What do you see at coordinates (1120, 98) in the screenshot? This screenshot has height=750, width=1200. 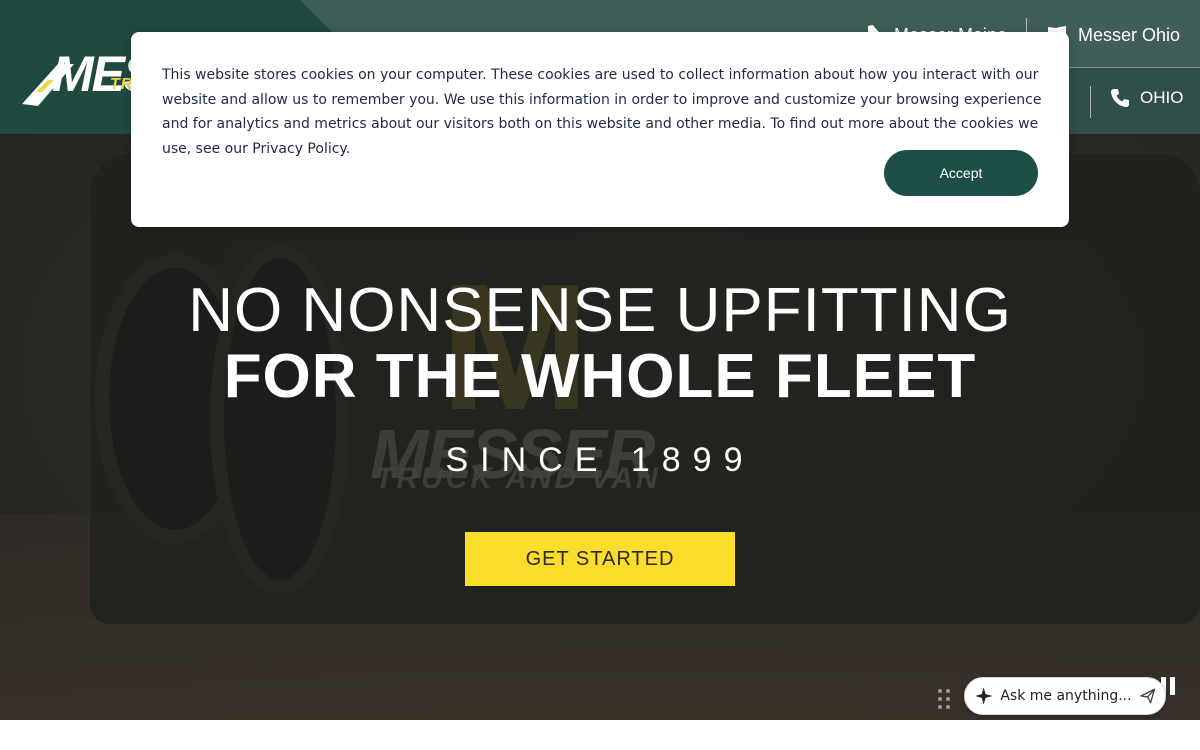 I see `phone-icon` at bounding box center [1120, 98].